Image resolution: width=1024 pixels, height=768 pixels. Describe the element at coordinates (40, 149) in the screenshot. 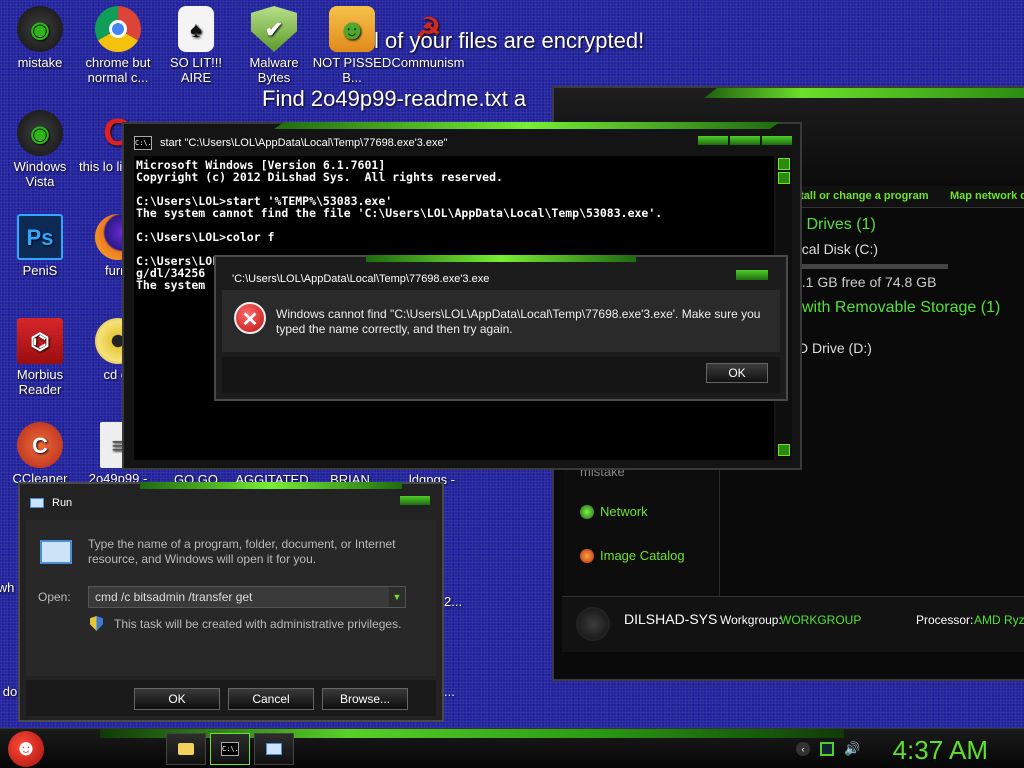

I see `desktop-icon-windows-vista: ◉ Windows Vista` at that location.